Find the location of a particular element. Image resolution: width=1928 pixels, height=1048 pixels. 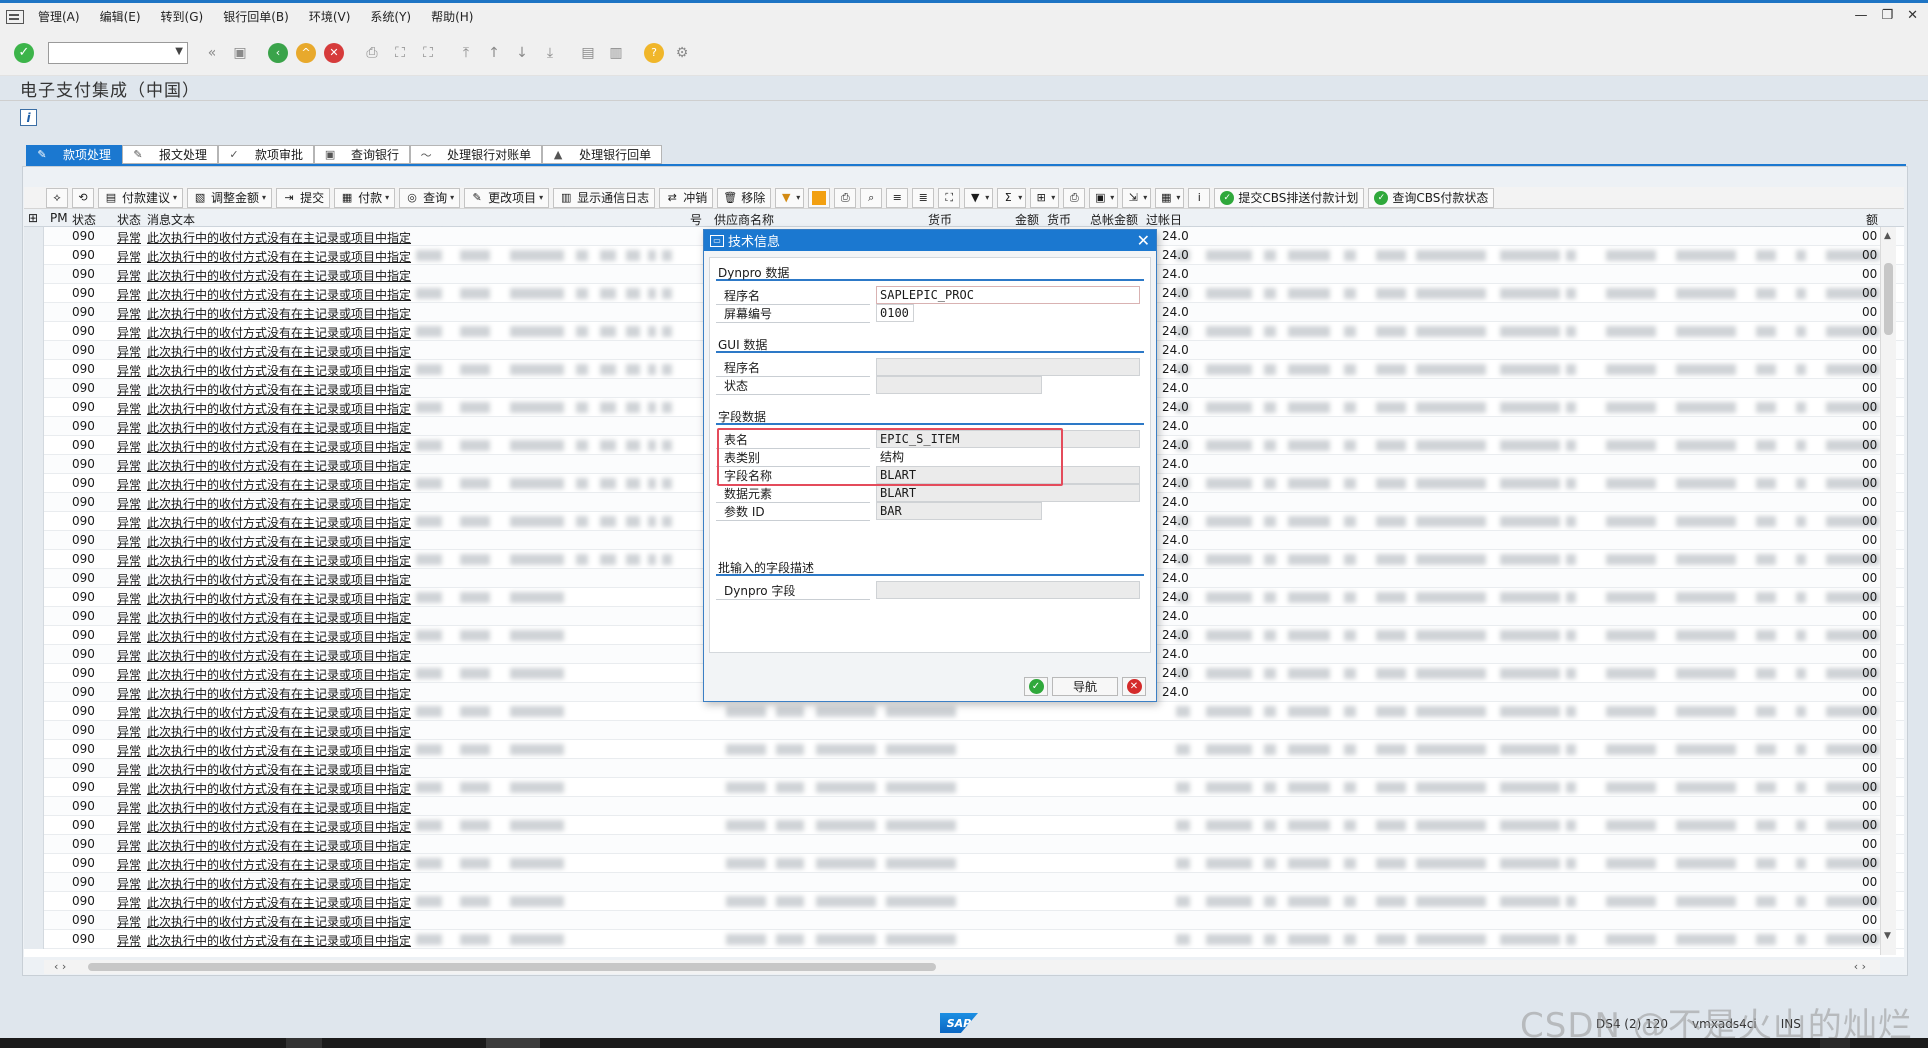

enter-icon: ✓ is located at coordinates (24, 52).